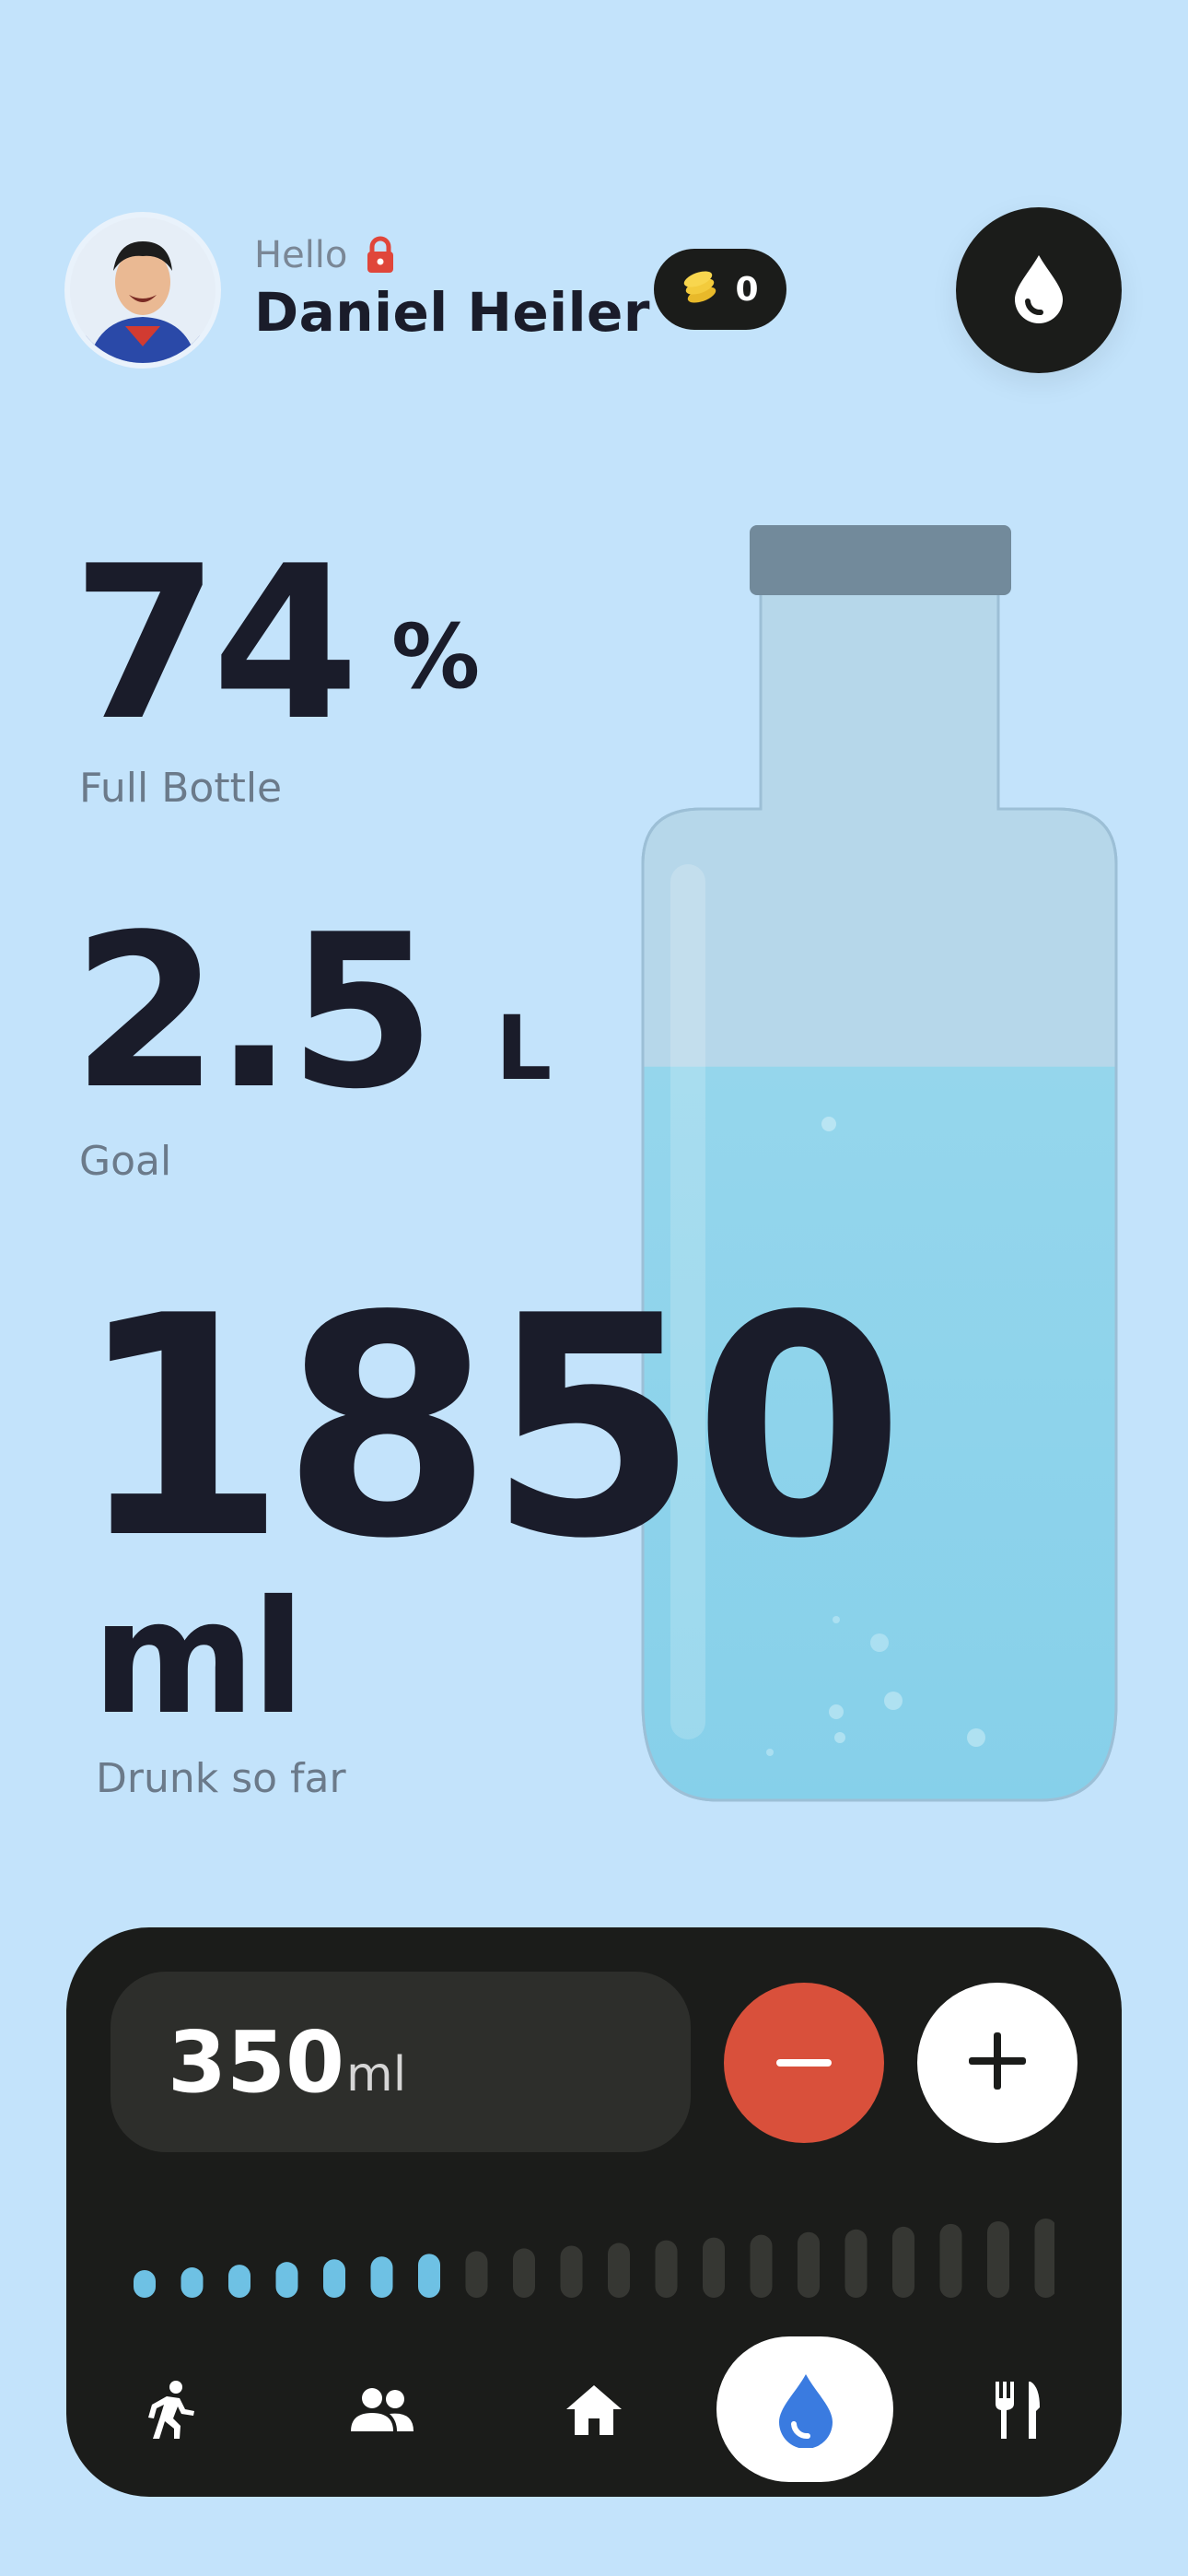 The width and height of the screenshot is (1188, 2576). Describe the element at coordinates (452, 312) in the screenshot. I see `user-name: Daniel Heiler` at that location.